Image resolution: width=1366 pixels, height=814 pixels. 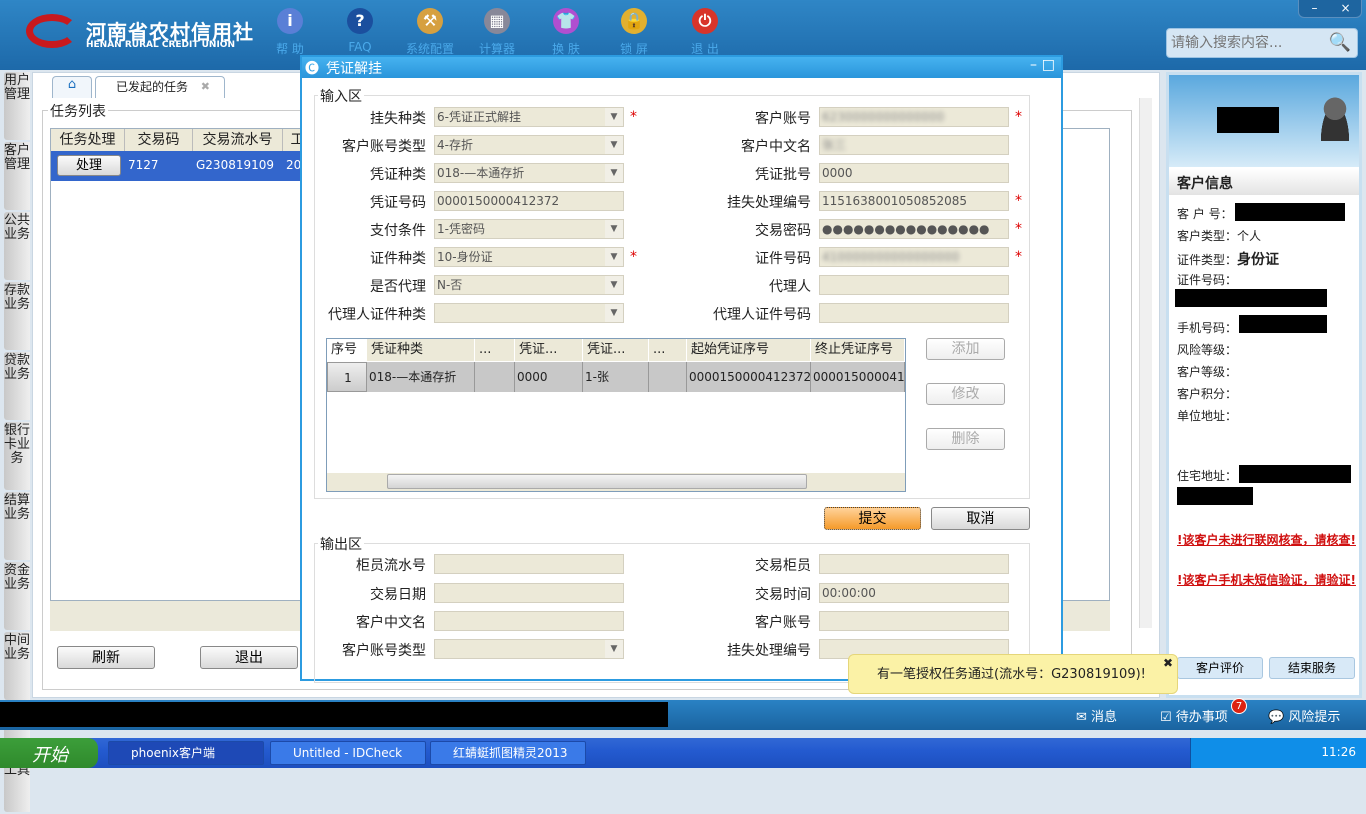 I want to click on close-icon: ✖, so click(x=1168, y=663).